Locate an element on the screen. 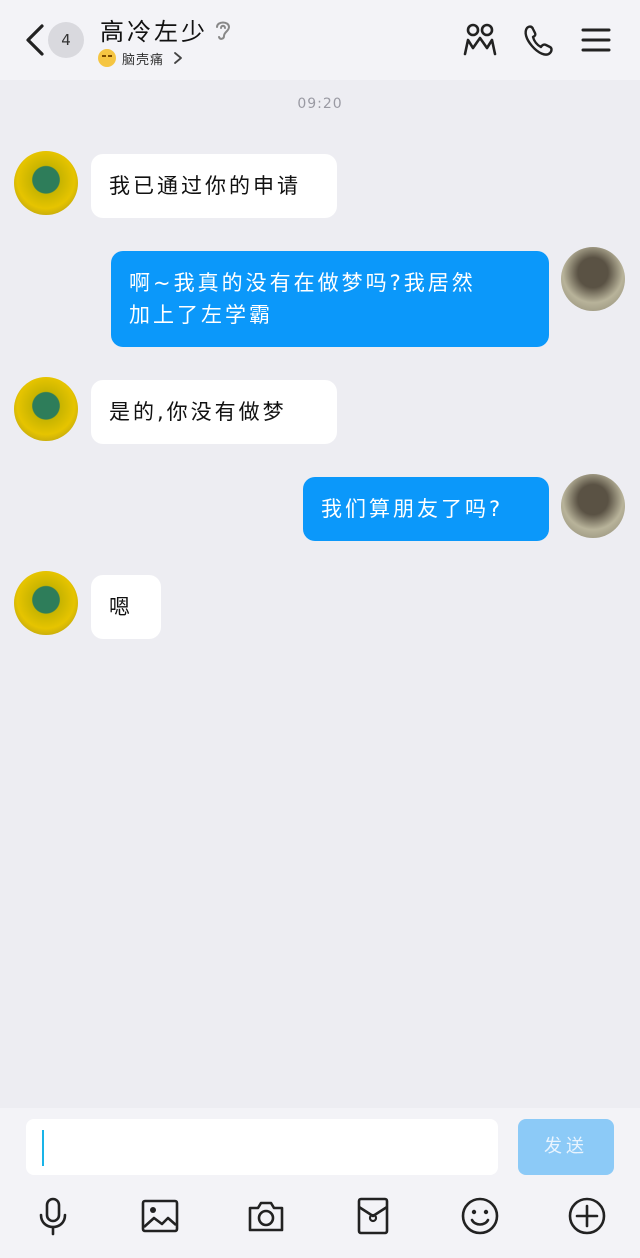 The image size is (640, 1258). microphone-icon is located at coordinates (53, 1216).